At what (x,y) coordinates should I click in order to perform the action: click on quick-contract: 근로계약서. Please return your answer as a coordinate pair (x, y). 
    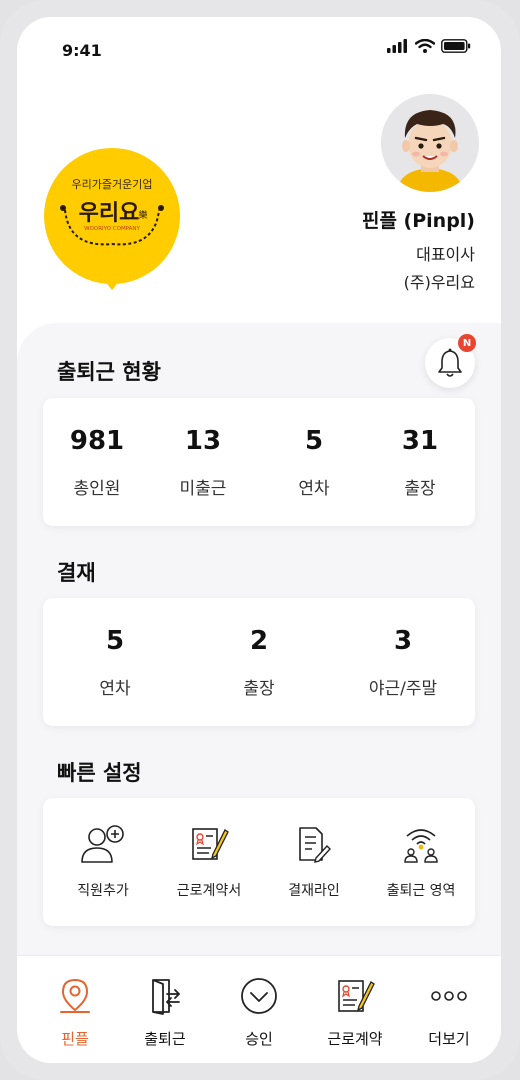
    Looking at the image, I should click on (209, 861).